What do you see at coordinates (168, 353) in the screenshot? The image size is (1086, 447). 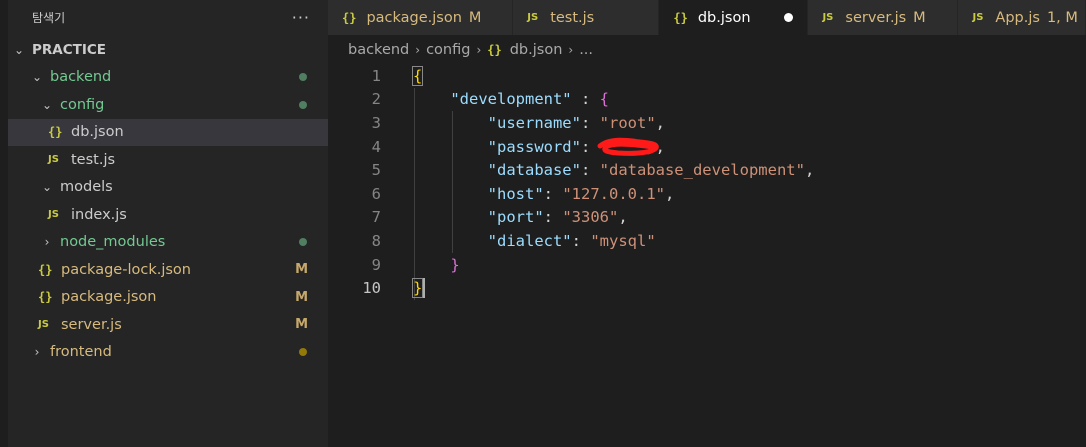 I see `tree-folder-frontend: › frontend` at bounding box center [168, 353].